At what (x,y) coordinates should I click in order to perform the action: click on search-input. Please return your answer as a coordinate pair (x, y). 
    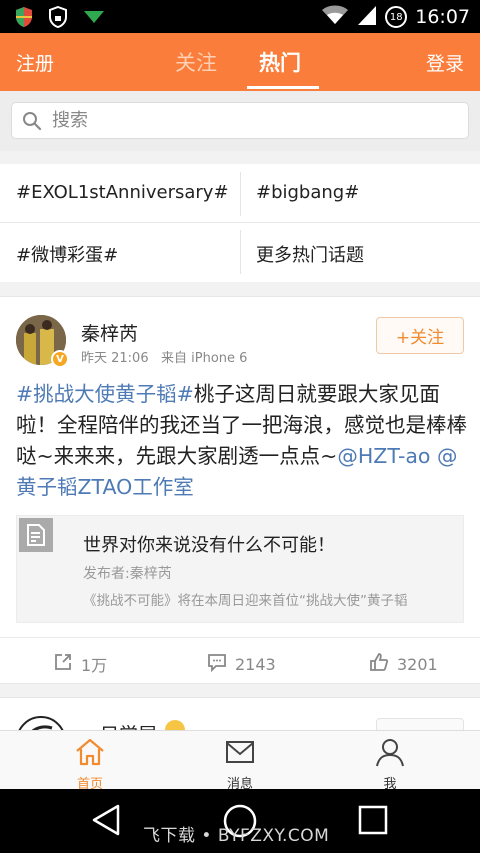
    Looking at the image, I should click on (252, 120).